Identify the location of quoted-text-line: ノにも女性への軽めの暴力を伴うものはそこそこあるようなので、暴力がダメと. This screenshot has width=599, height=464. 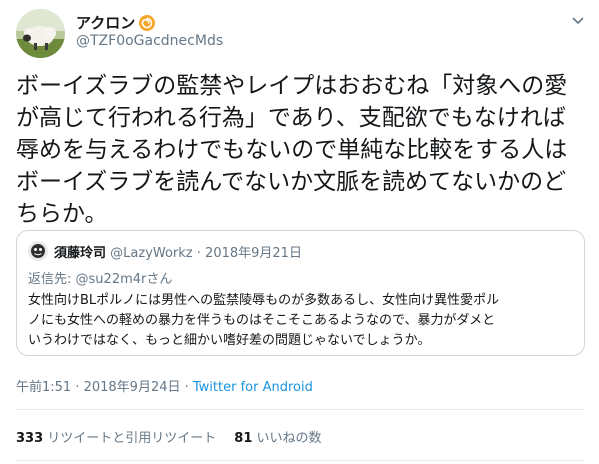
(262, 320).